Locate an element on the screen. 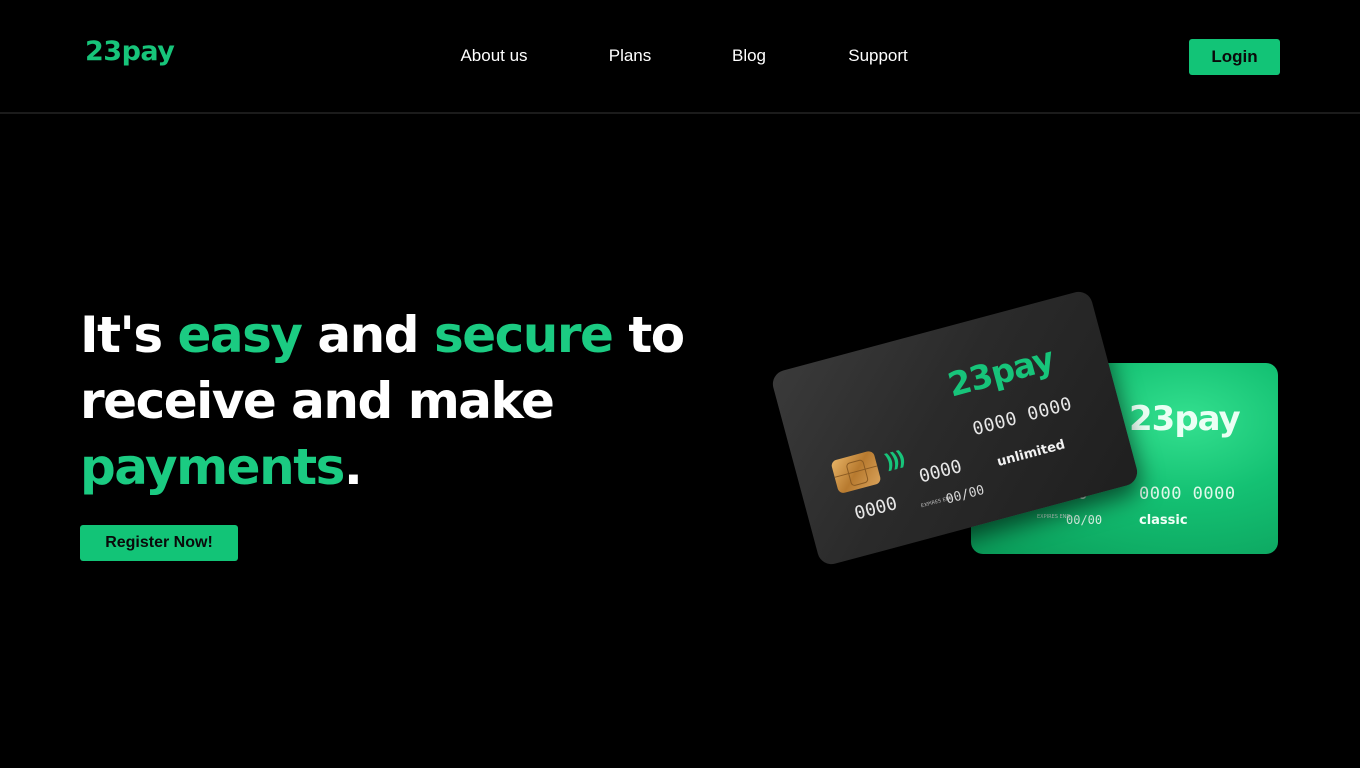  hero-title-part: and is located at coordinates (367, 335).